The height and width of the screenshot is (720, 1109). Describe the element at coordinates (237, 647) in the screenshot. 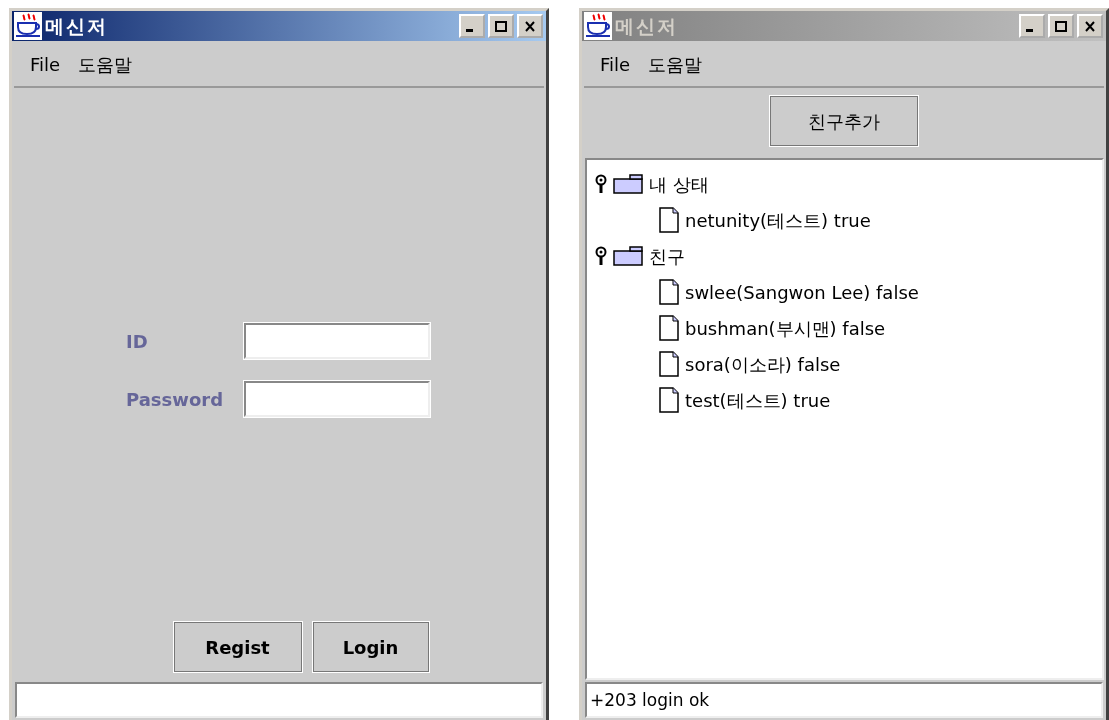

I see `action-button: Regist` at that location.